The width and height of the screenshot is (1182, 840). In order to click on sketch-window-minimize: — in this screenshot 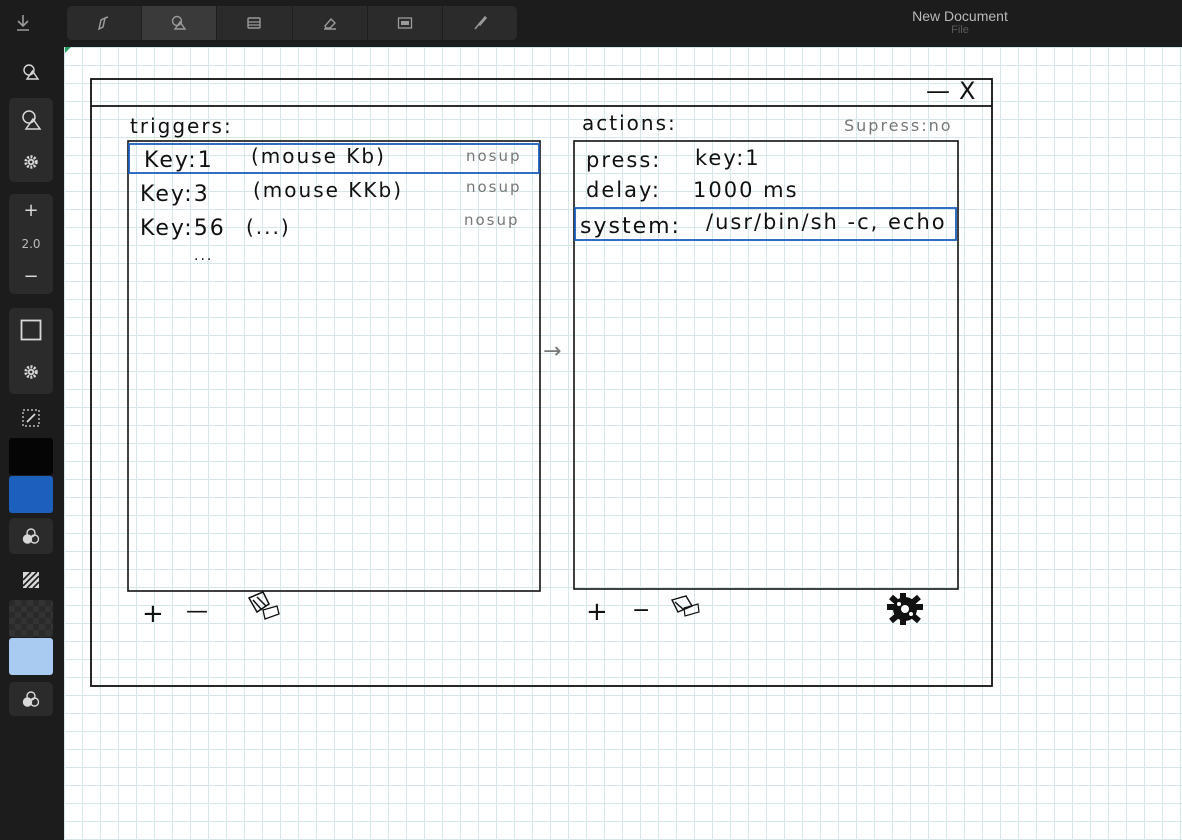, I will do `click(939, 91)`.